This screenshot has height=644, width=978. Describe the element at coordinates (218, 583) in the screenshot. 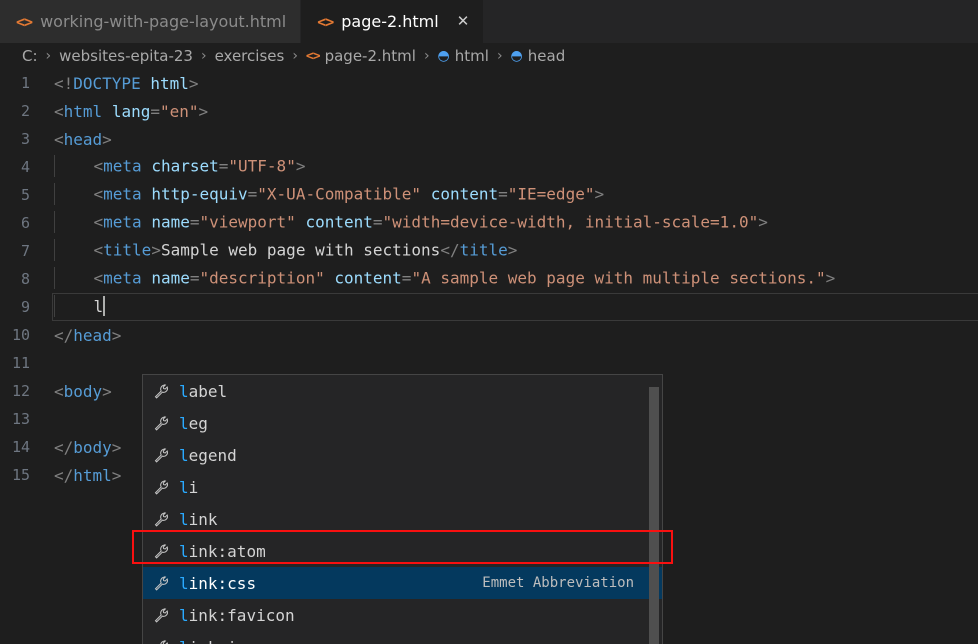

I see `suggestion-label: link:css` at that location.